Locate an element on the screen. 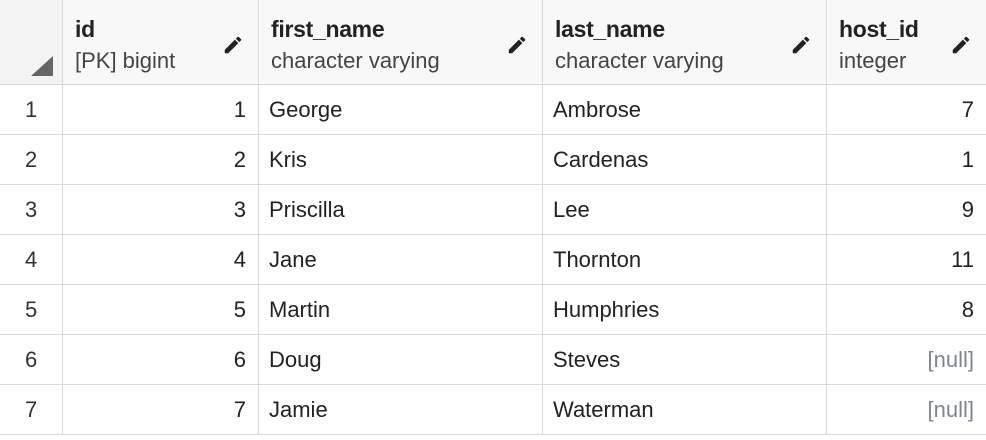 The image size is (986, 440). cell-id: 1 is located at coordinates (161, 110).